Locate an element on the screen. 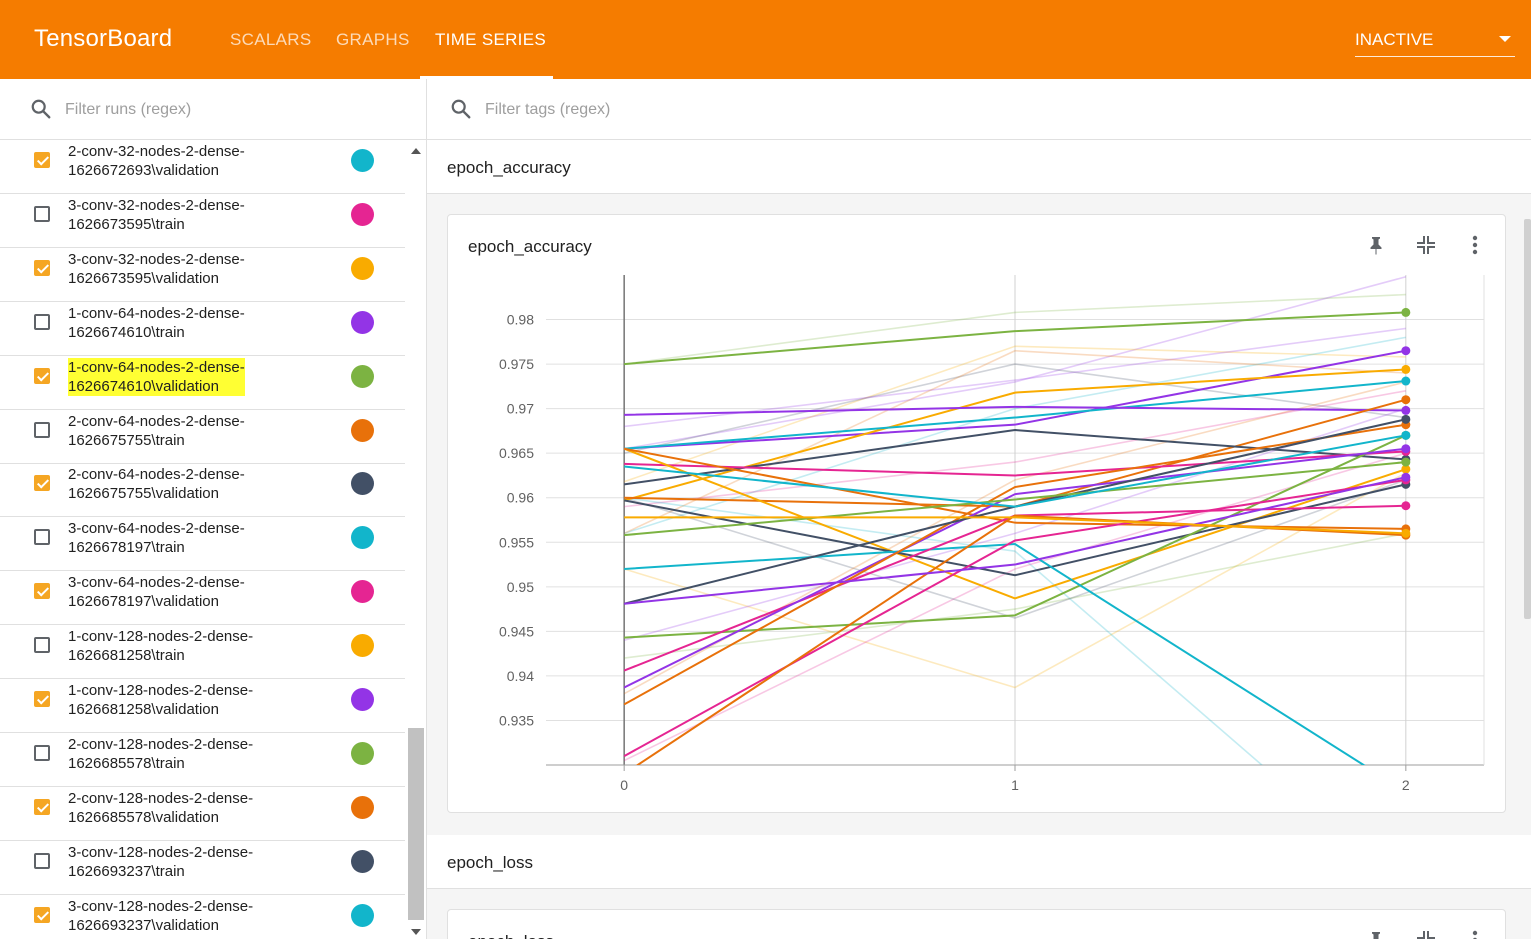 This screenshot has height=939, width=1531. run-name-line: 3-conv-32-nodes-2-dense- is located at coordinates (156, 205).